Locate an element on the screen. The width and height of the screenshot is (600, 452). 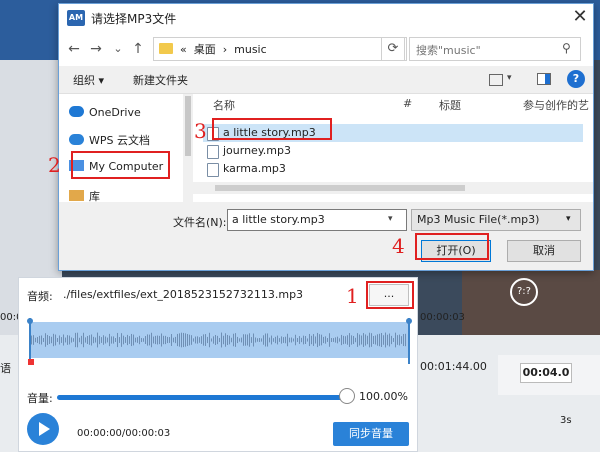
trim-start-handle is located at coordinates (30, 341).